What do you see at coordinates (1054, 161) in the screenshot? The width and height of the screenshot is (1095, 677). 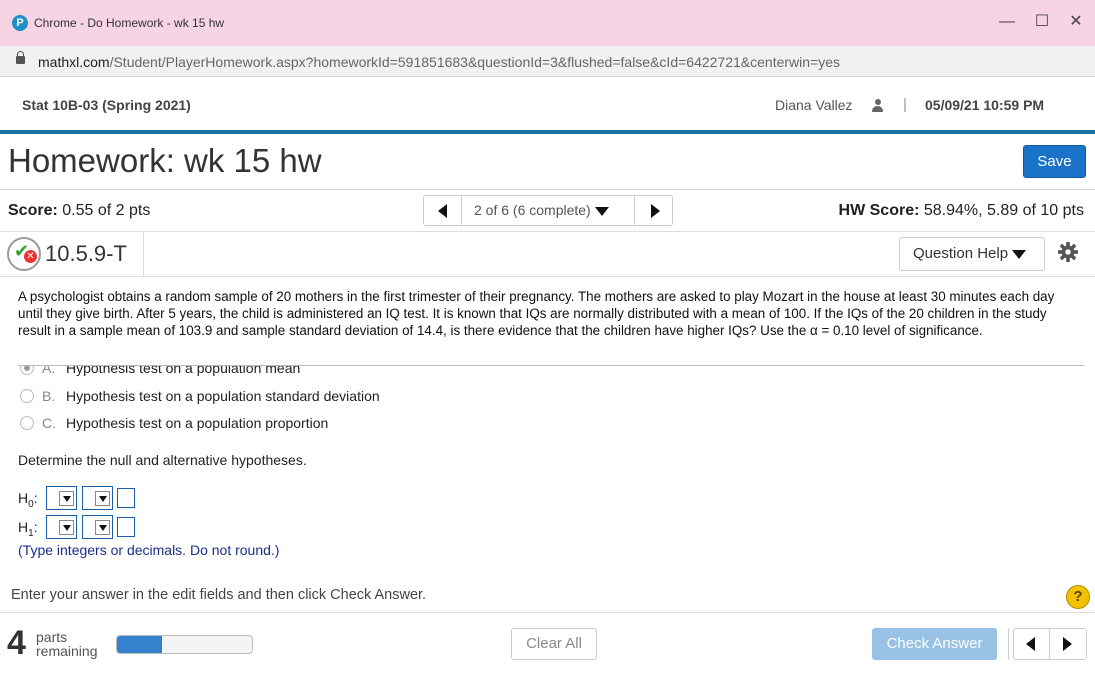 I see `save-button: Save` at bounding box center [1054, 161].